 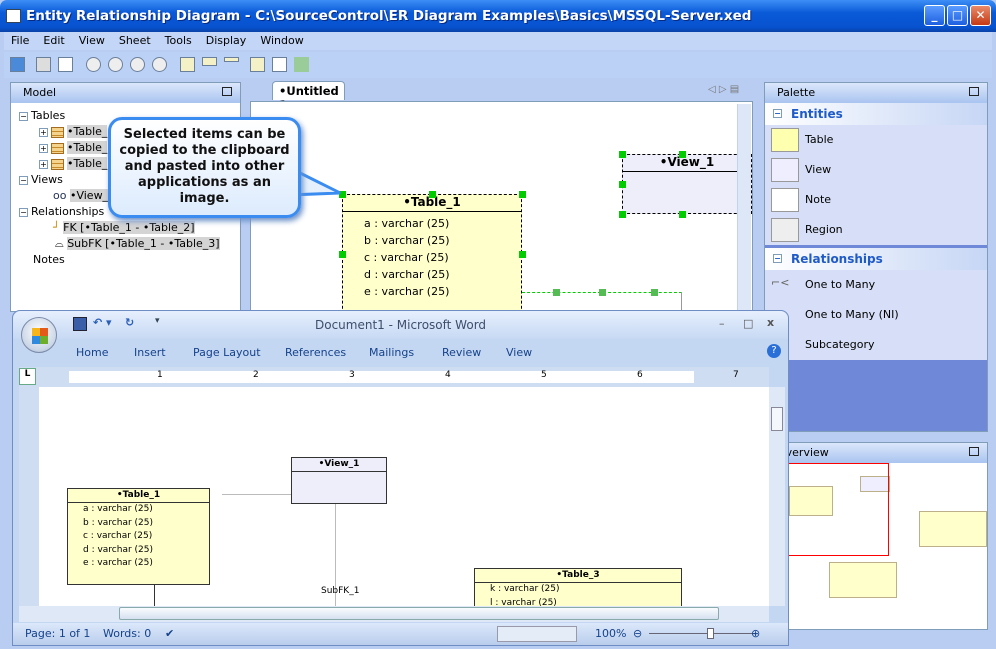 I want to click on tree-tables: − Tables, so click(x=42, y=115).